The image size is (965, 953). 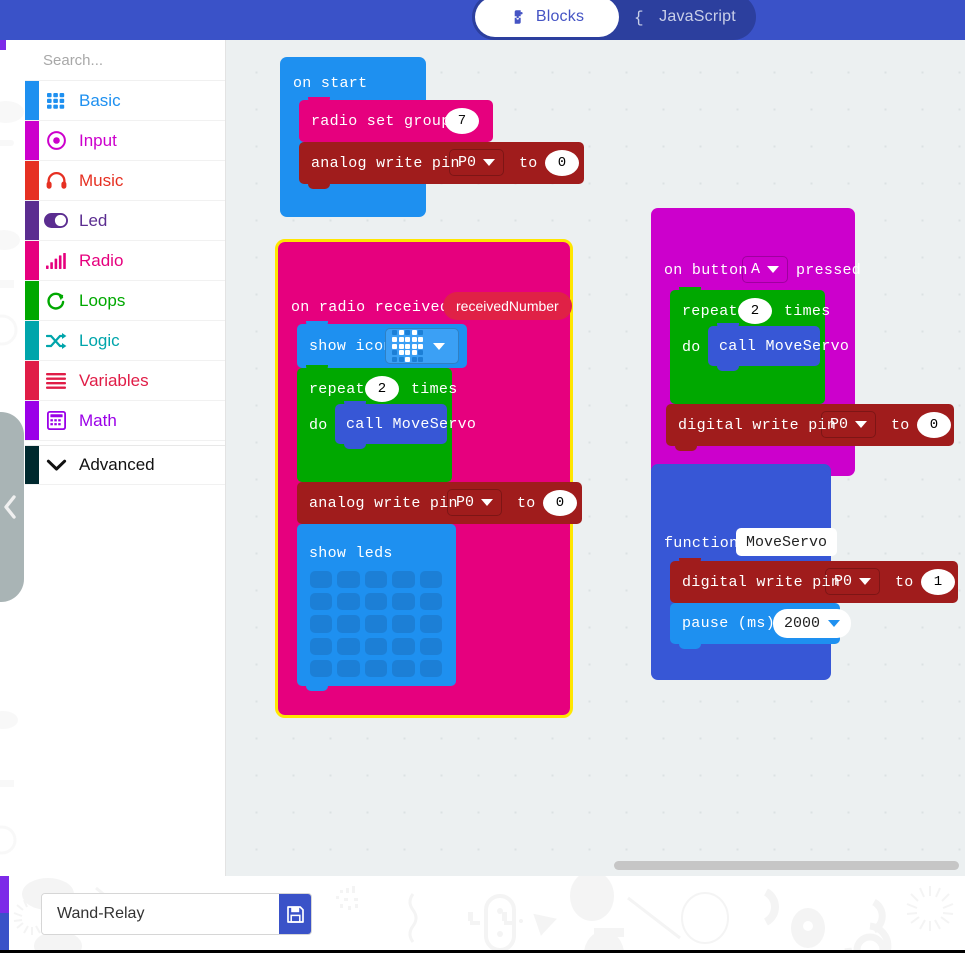 I want to click on save-icon, so click(x=295, y=914).